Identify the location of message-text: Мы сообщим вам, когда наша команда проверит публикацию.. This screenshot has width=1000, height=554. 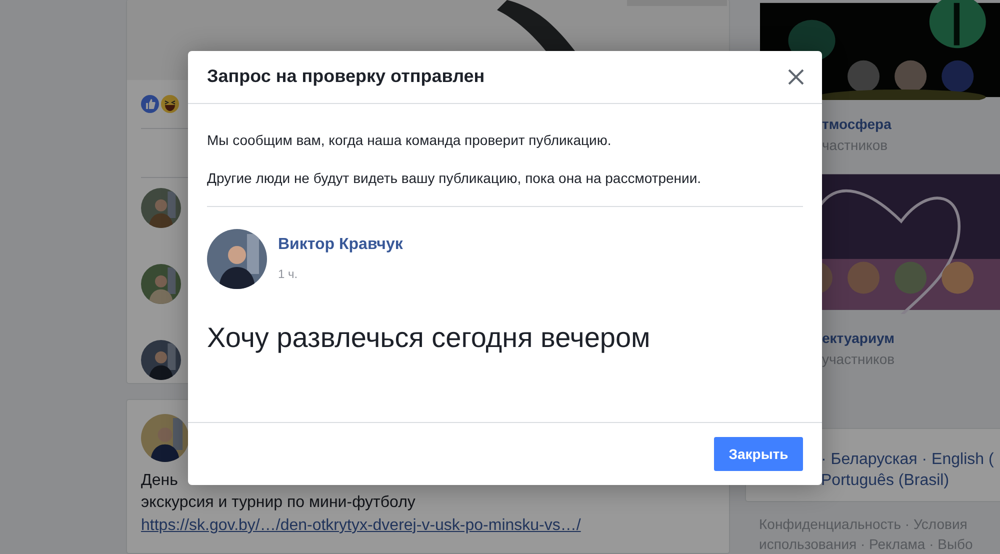
(409, 140).